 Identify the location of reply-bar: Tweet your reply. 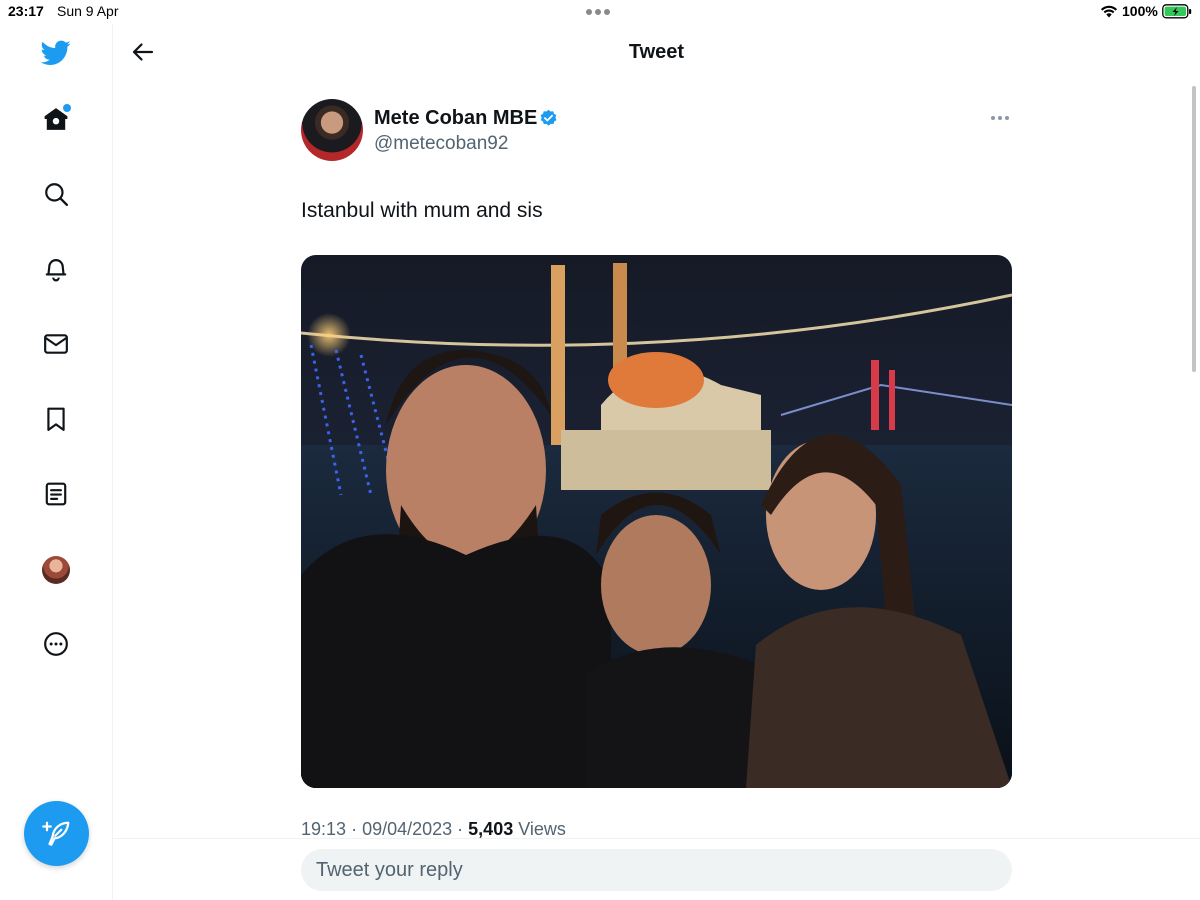
(656, 869).